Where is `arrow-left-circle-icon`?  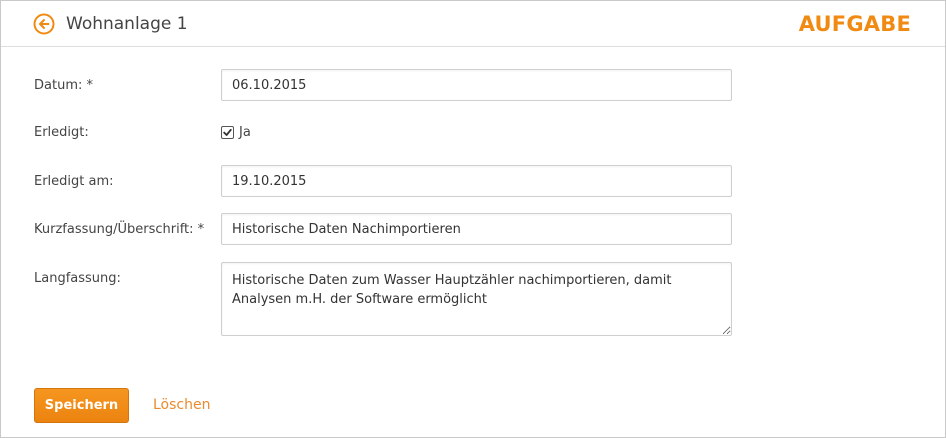 arrow-left-circle-icon is located at coordinates (44, 24).